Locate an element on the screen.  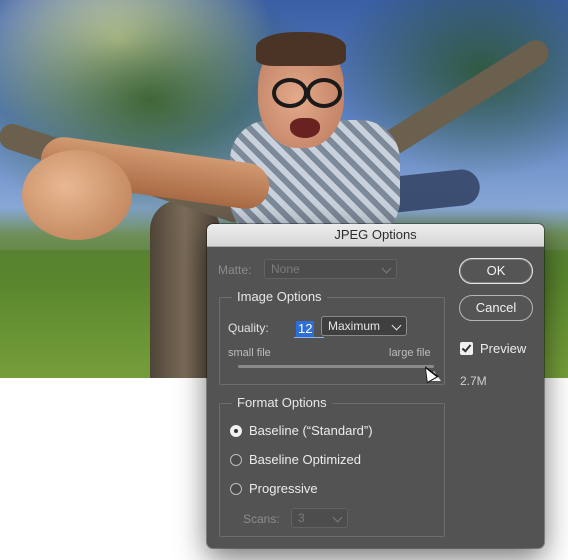
scans-label: Scans: is located at coordinates (261, 519).